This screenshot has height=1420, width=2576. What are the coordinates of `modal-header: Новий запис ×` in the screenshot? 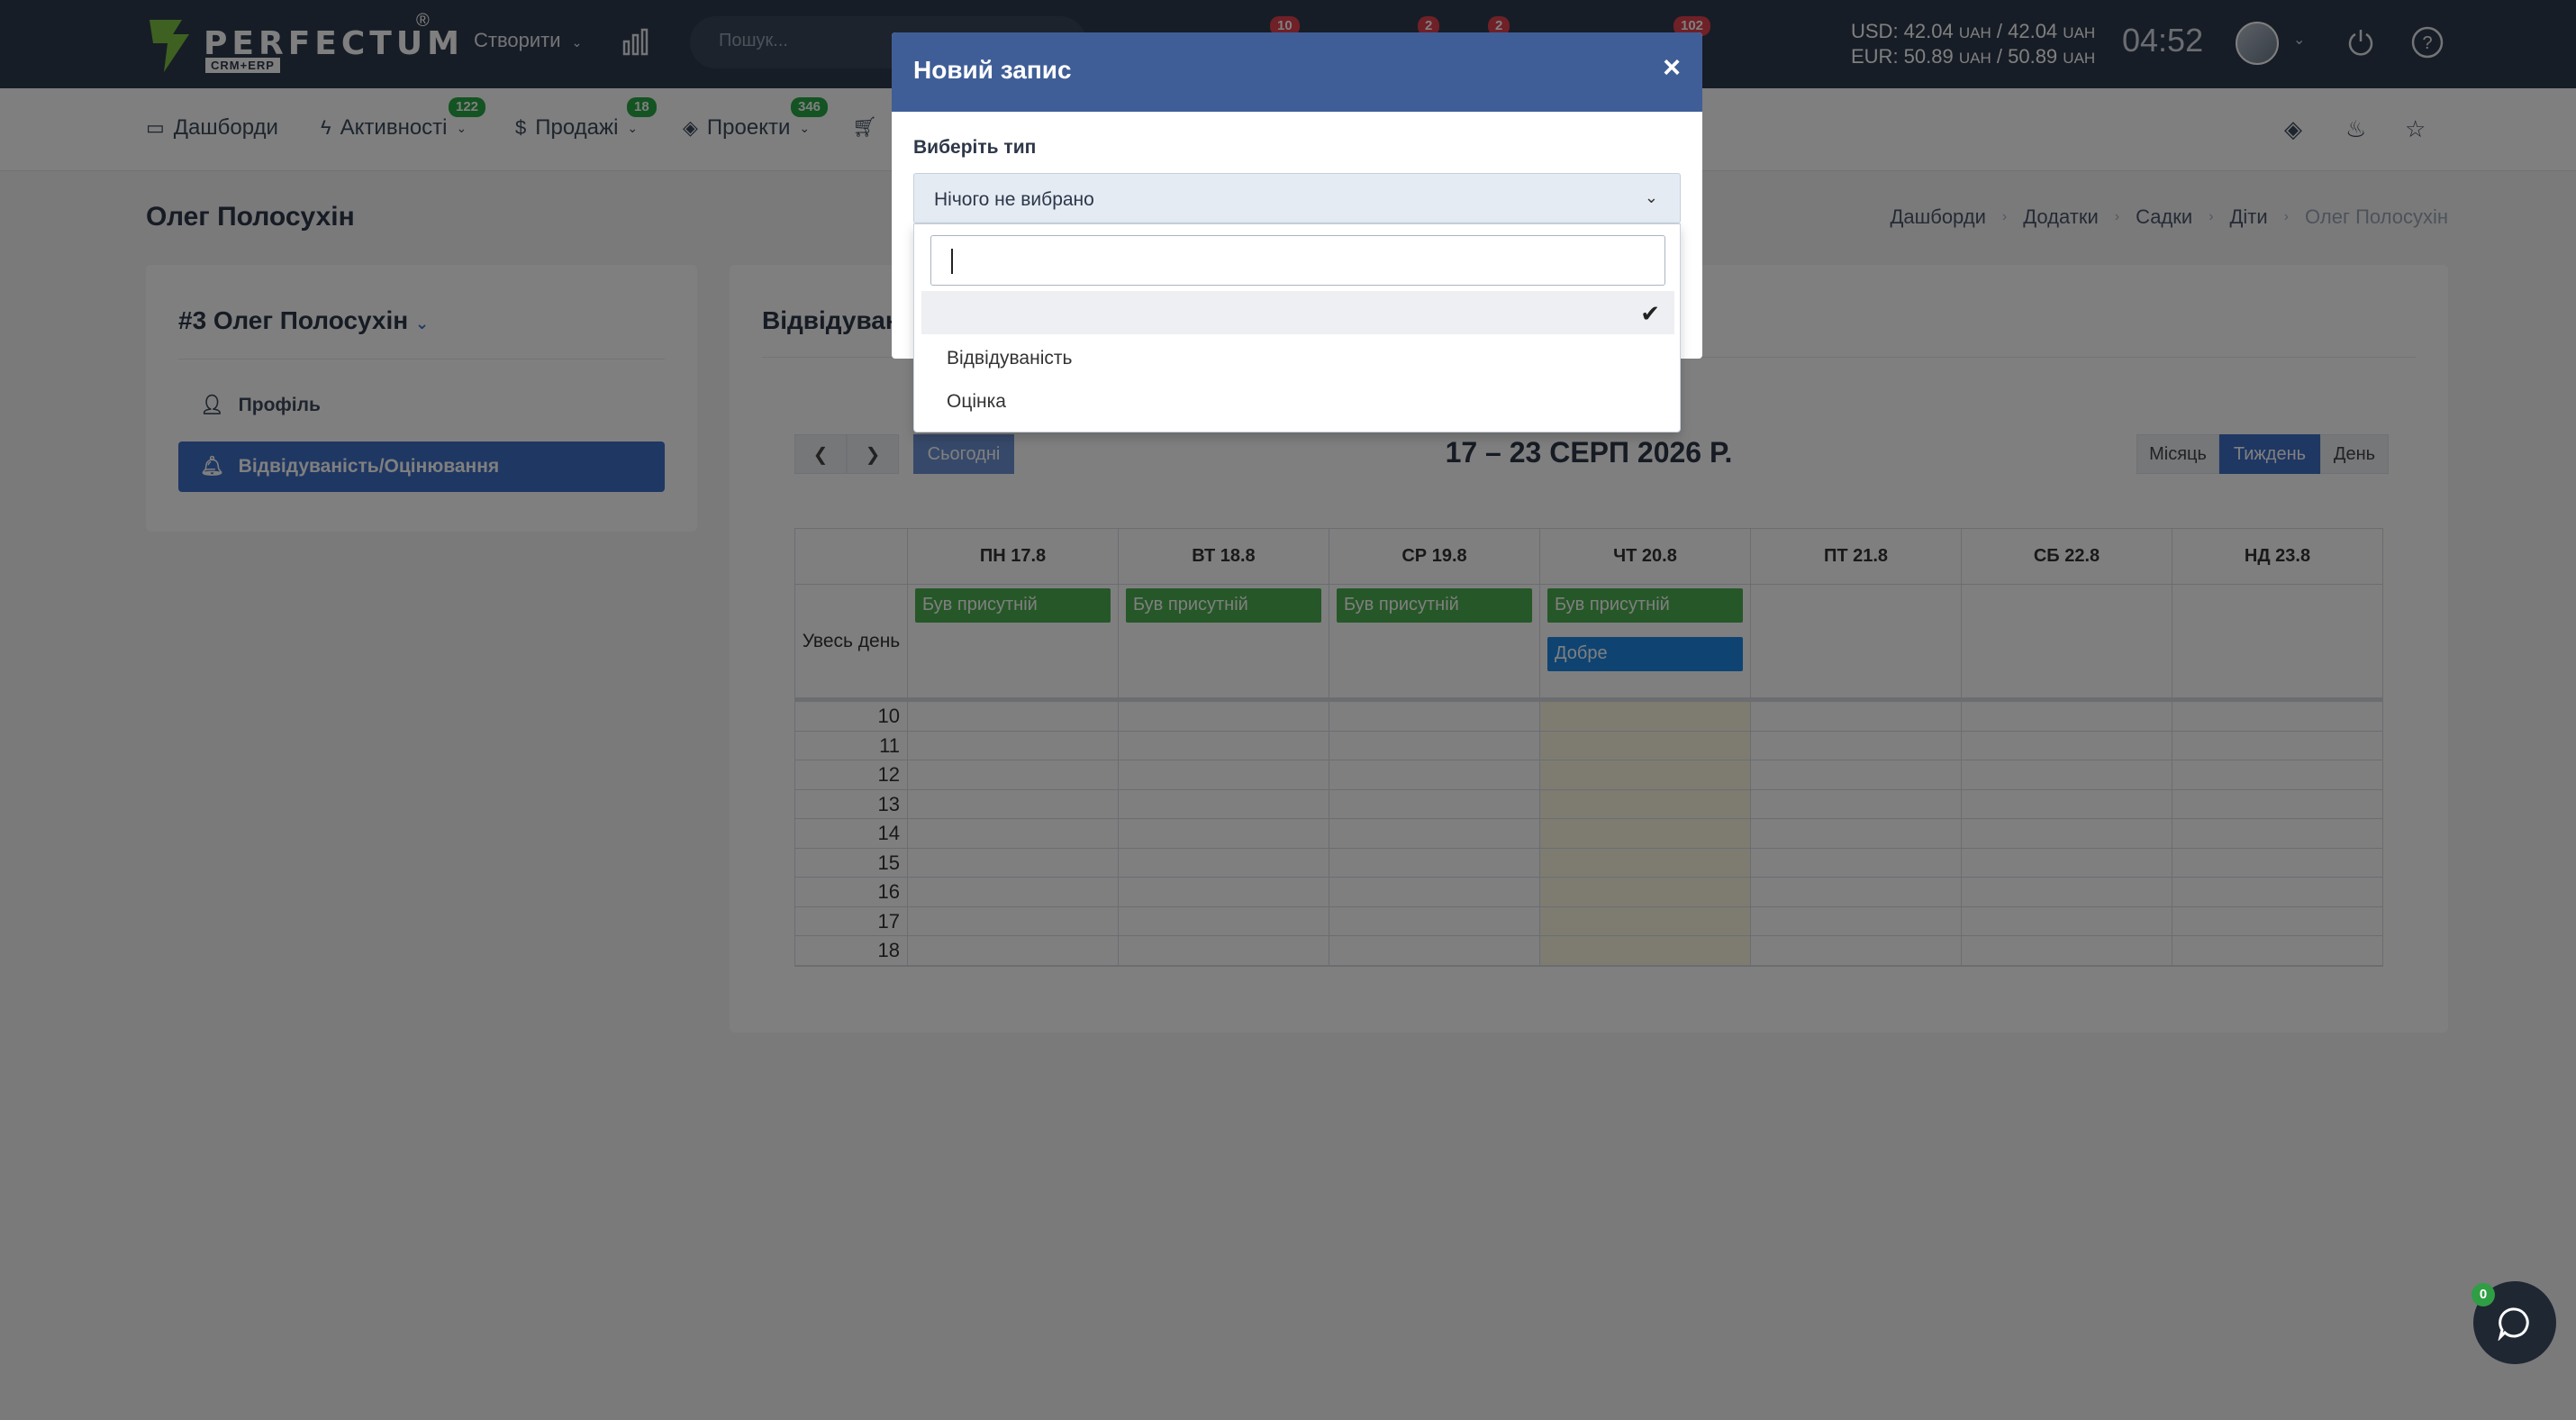 It's located at (1297, 72).